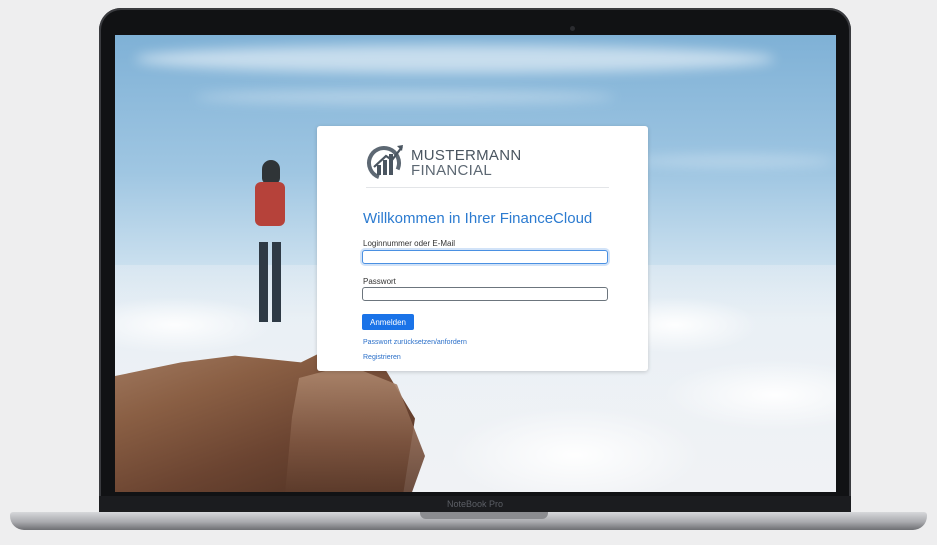  What do you see at coordinates (485, 294) in the screenshot?
I see `password-input` at bounding box center [485, 294].